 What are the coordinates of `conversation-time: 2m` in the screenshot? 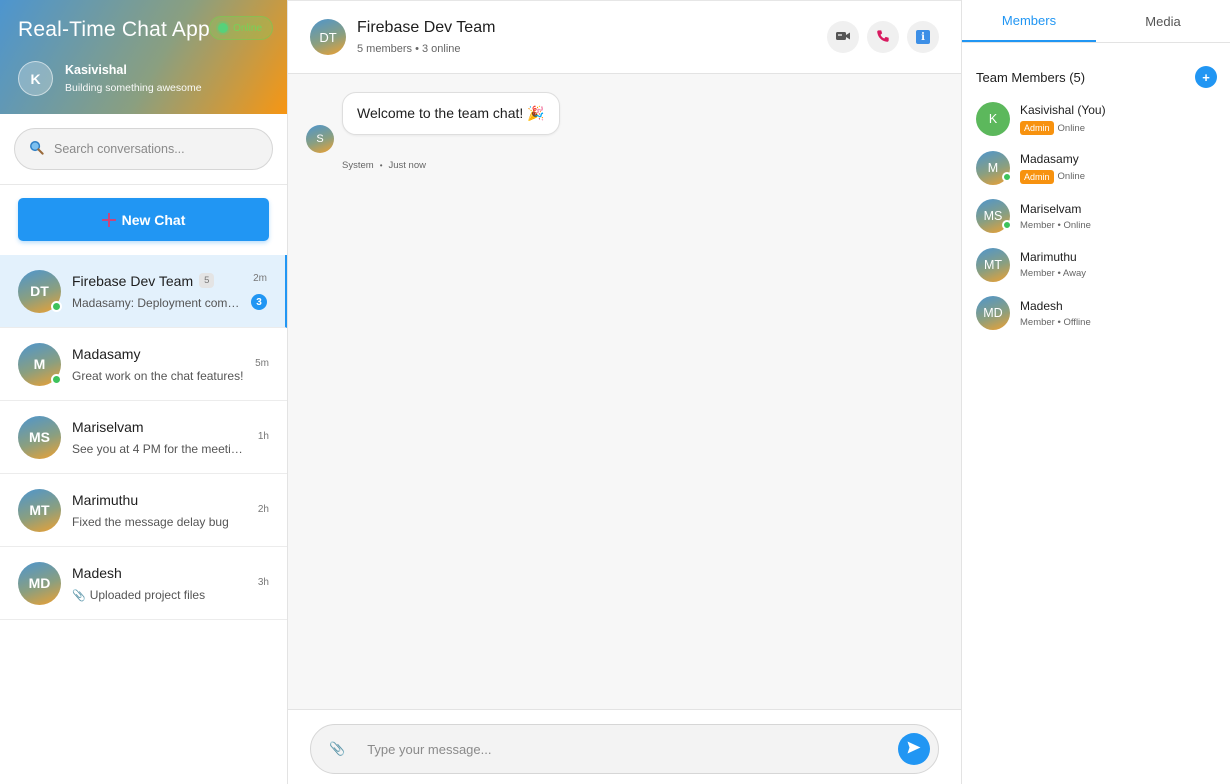 It's located at (260, 278).